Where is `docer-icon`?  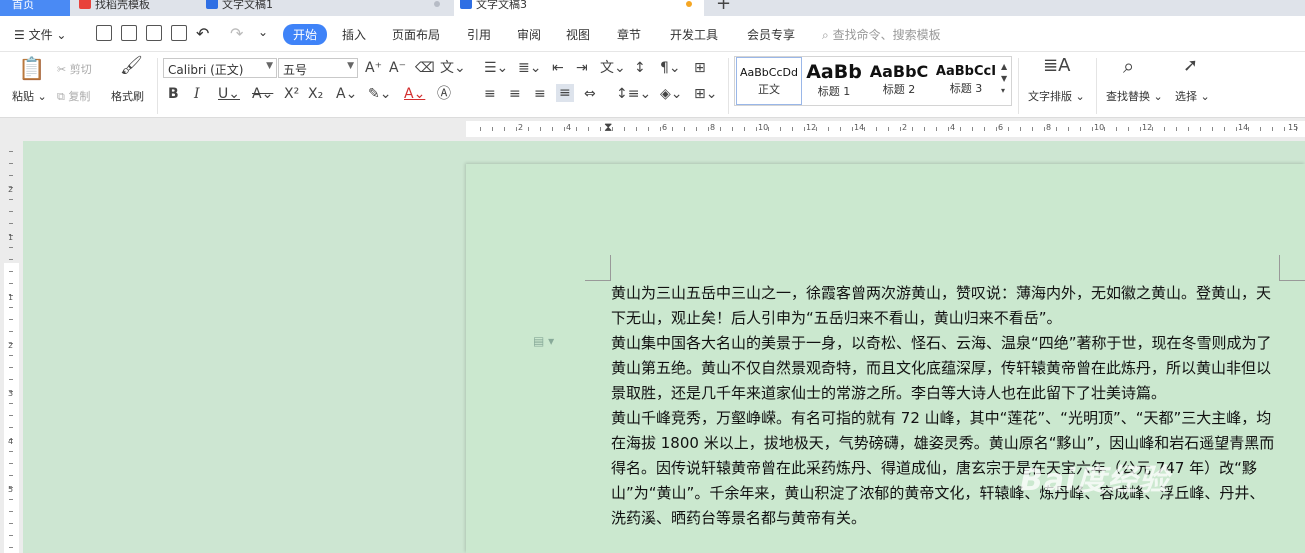
docer-icon is located at coordinates (85, 4).